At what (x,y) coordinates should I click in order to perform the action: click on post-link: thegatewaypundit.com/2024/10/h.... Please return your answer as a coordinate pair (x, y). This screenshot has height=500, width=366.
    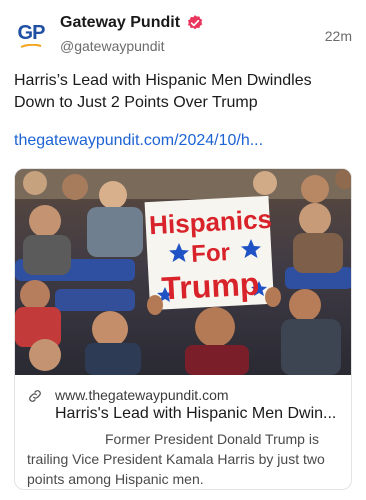
    Looking at the image, I should click on (138, 141).